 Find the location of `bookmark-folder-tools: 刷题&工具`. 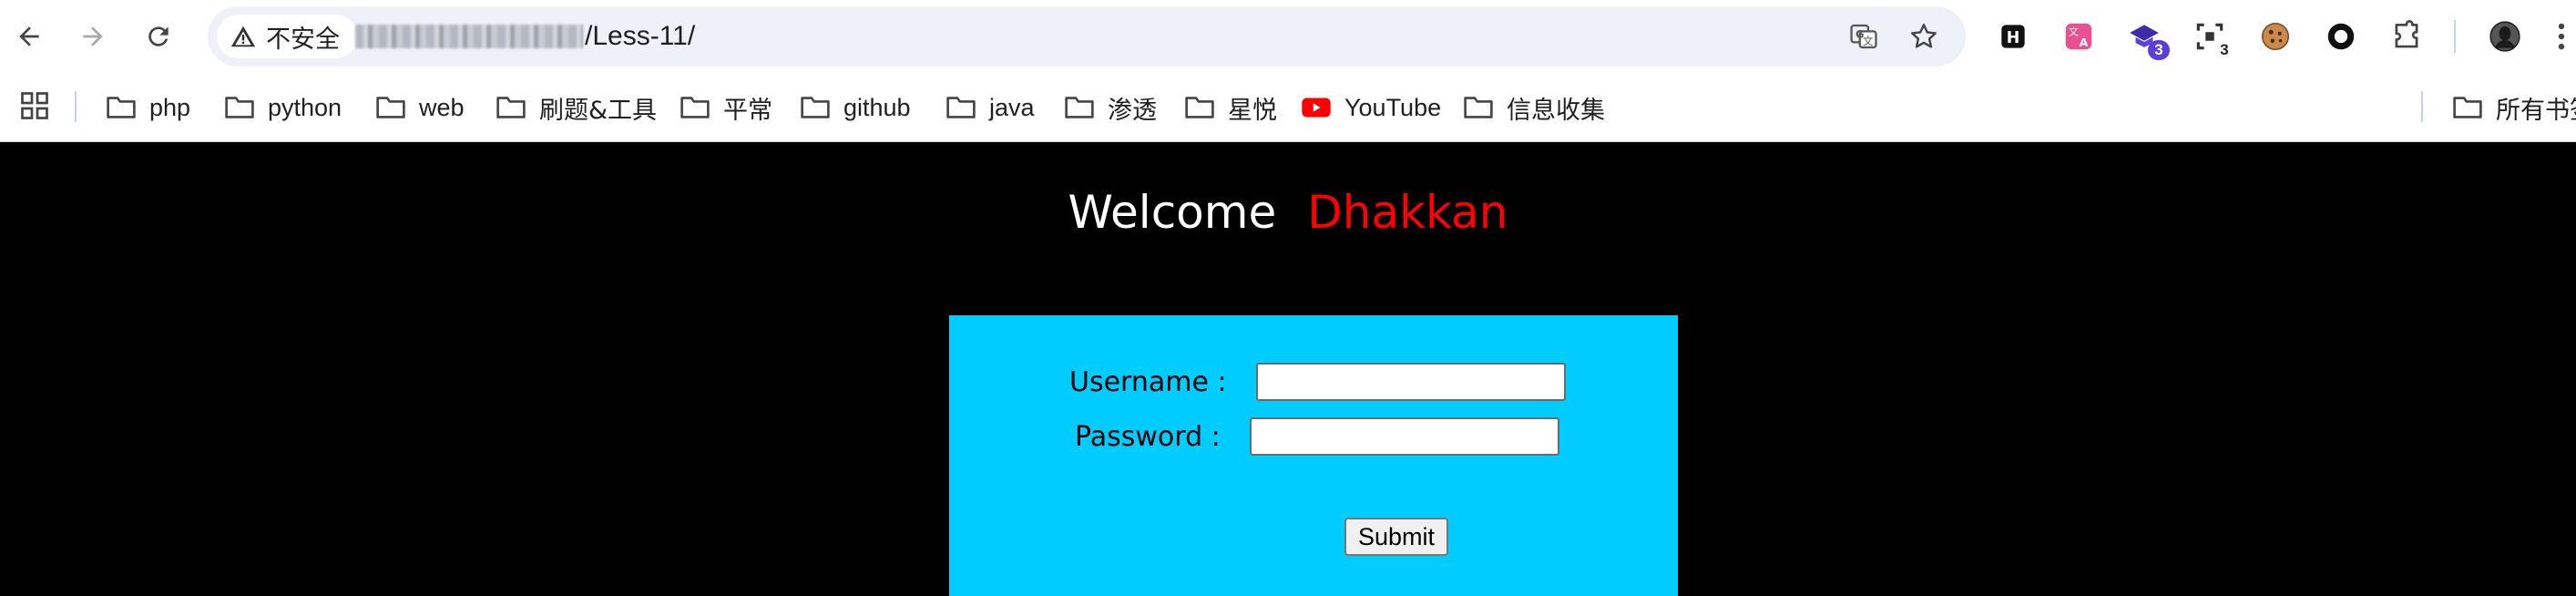

bookmark-folder-tools: 刷题&工具 is located at coordinates (576, 107).